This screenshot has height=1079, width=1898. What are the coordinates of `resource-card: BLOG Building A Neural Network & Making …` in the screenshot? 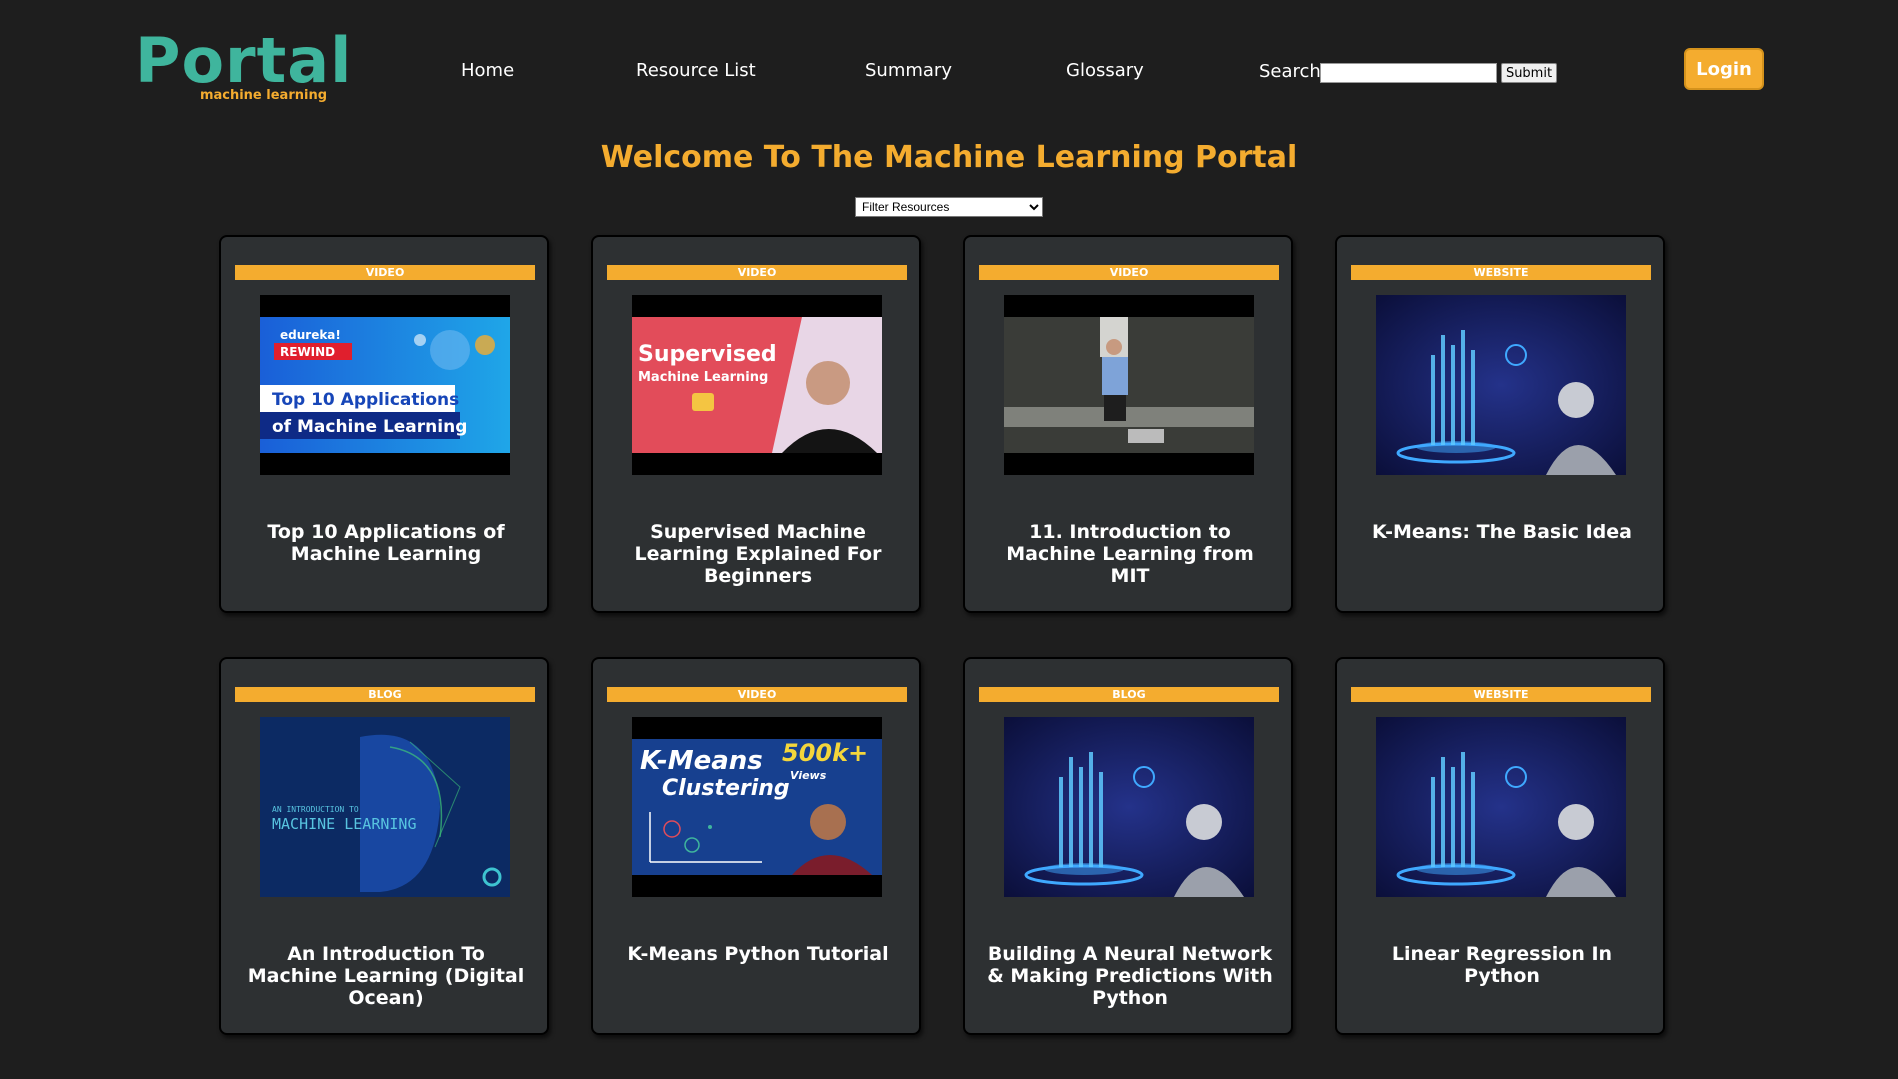 It's located at (1128, 846).